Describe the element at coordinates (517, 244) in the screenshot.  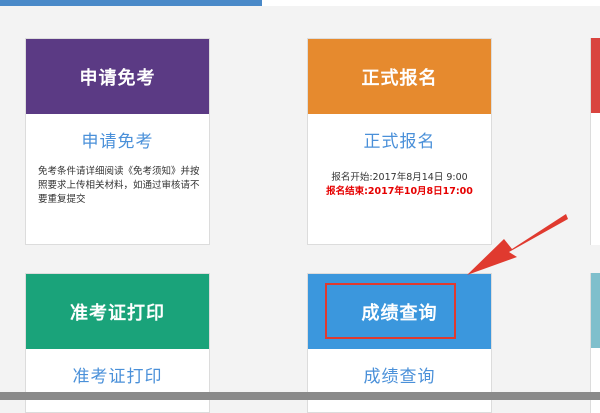
I see `red-arrow-icon` at that location.